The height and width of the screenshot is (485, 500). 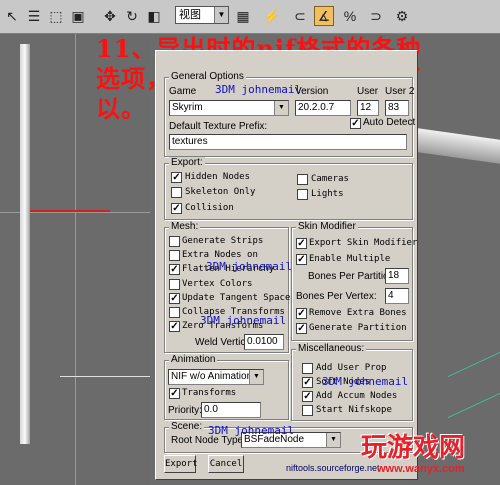 What do you see at coordinates (336, 296) in the screenshot?
I see `bones-vertex-label: Bones Per Vertex:` at bounding box center [336, 296].